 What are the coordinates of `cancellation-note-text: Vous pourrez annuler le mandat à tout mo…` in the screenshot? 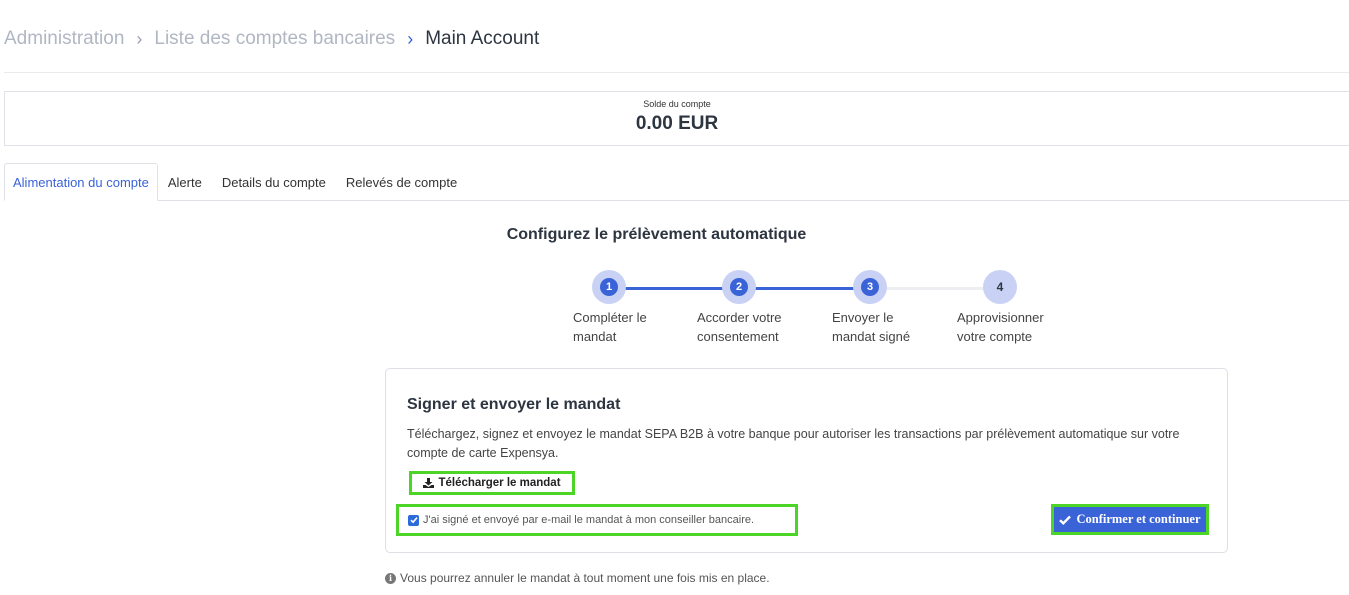 It's located at (585, 578).